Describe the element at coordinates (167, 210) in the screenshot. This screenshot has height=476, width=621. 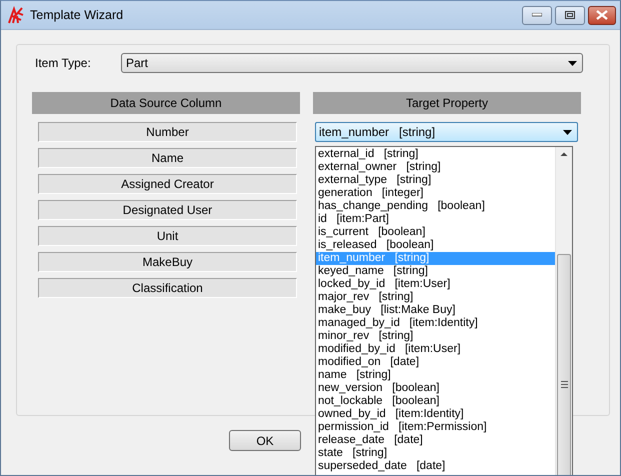
I see `source-column-label: Designated User` at that location.